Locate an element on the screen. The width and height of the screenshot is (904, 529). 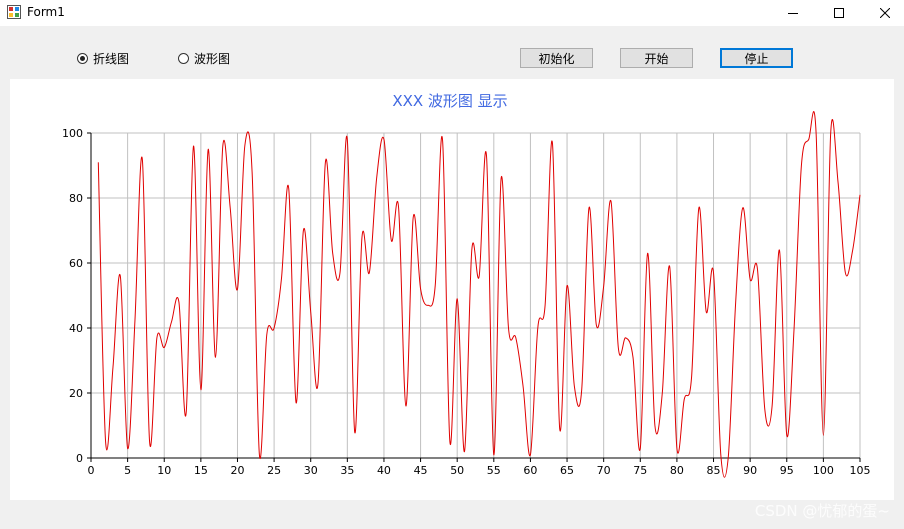
radio-line-chart-label: 折线图 is located at coordinates (111, 59).